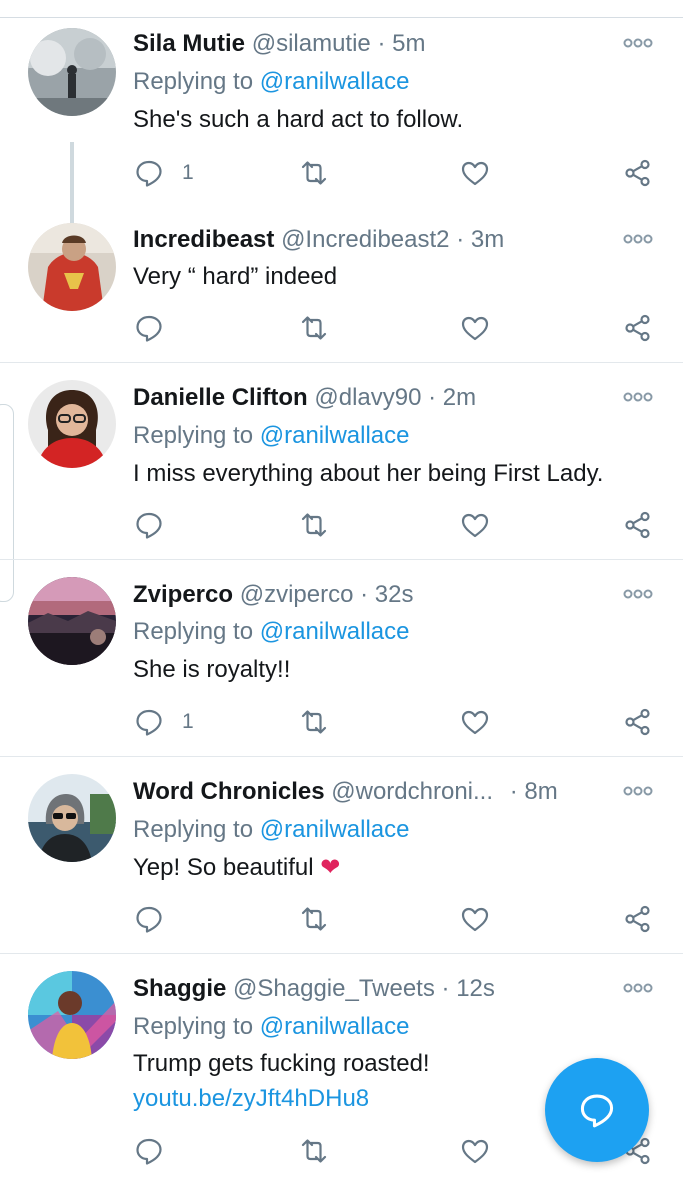 This screenshot has height=1181, width=683. What do you see at coordinates (223, 867) in the screenshot?
I see `tweet-text-content: Yep! So beautiful` at bounding box center [223, 867].